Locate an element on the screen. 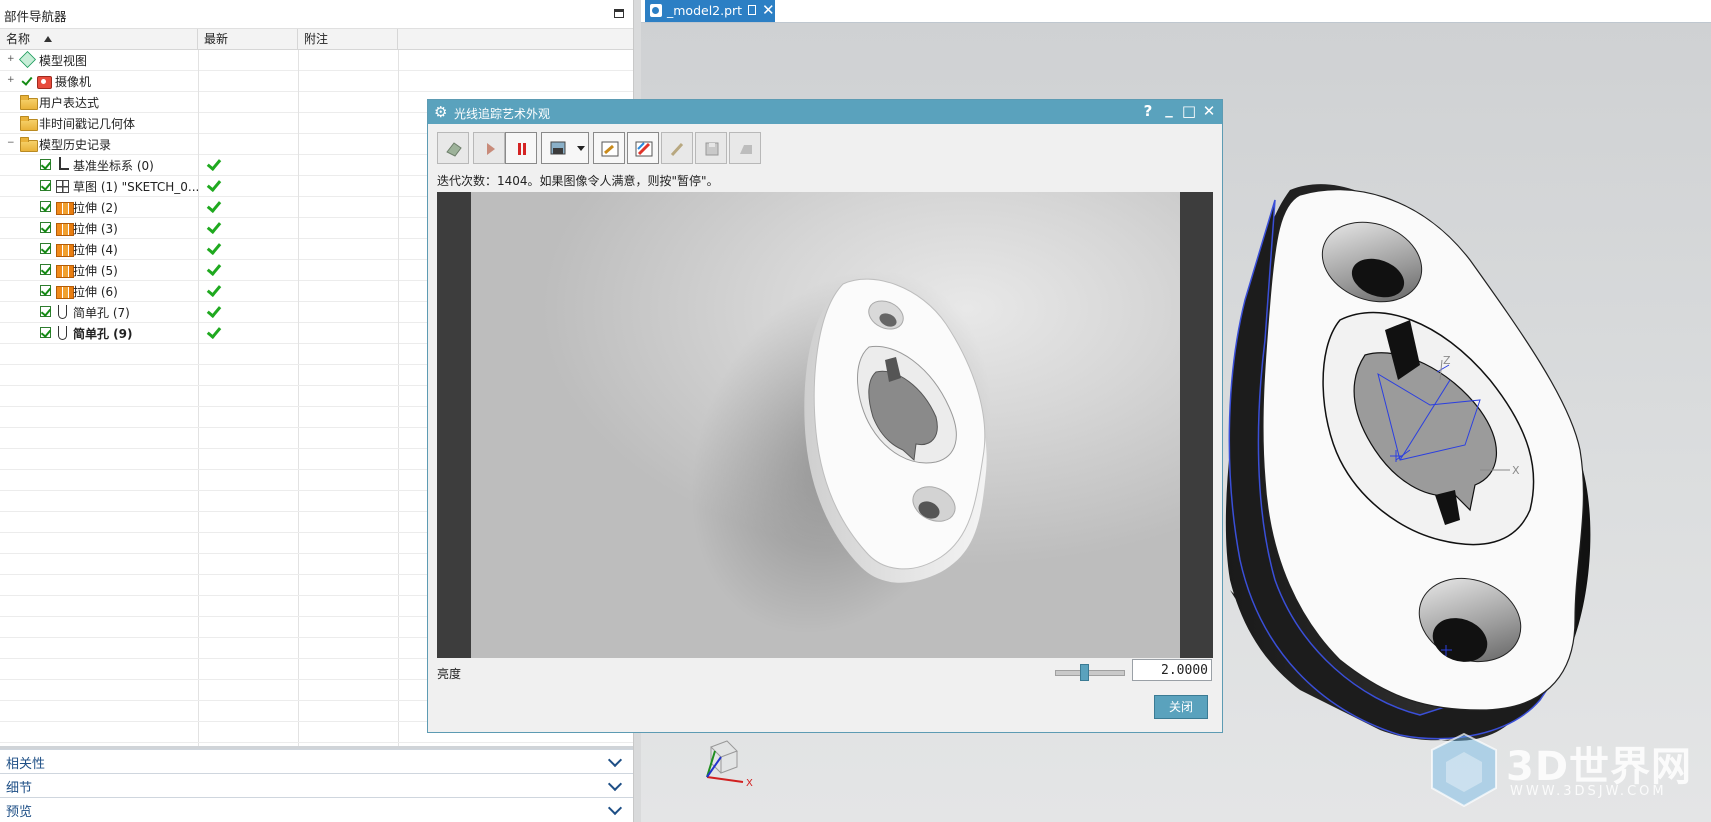 This screenshot has width=1711, height=822. continue-button is located at coordinates (489, 148).